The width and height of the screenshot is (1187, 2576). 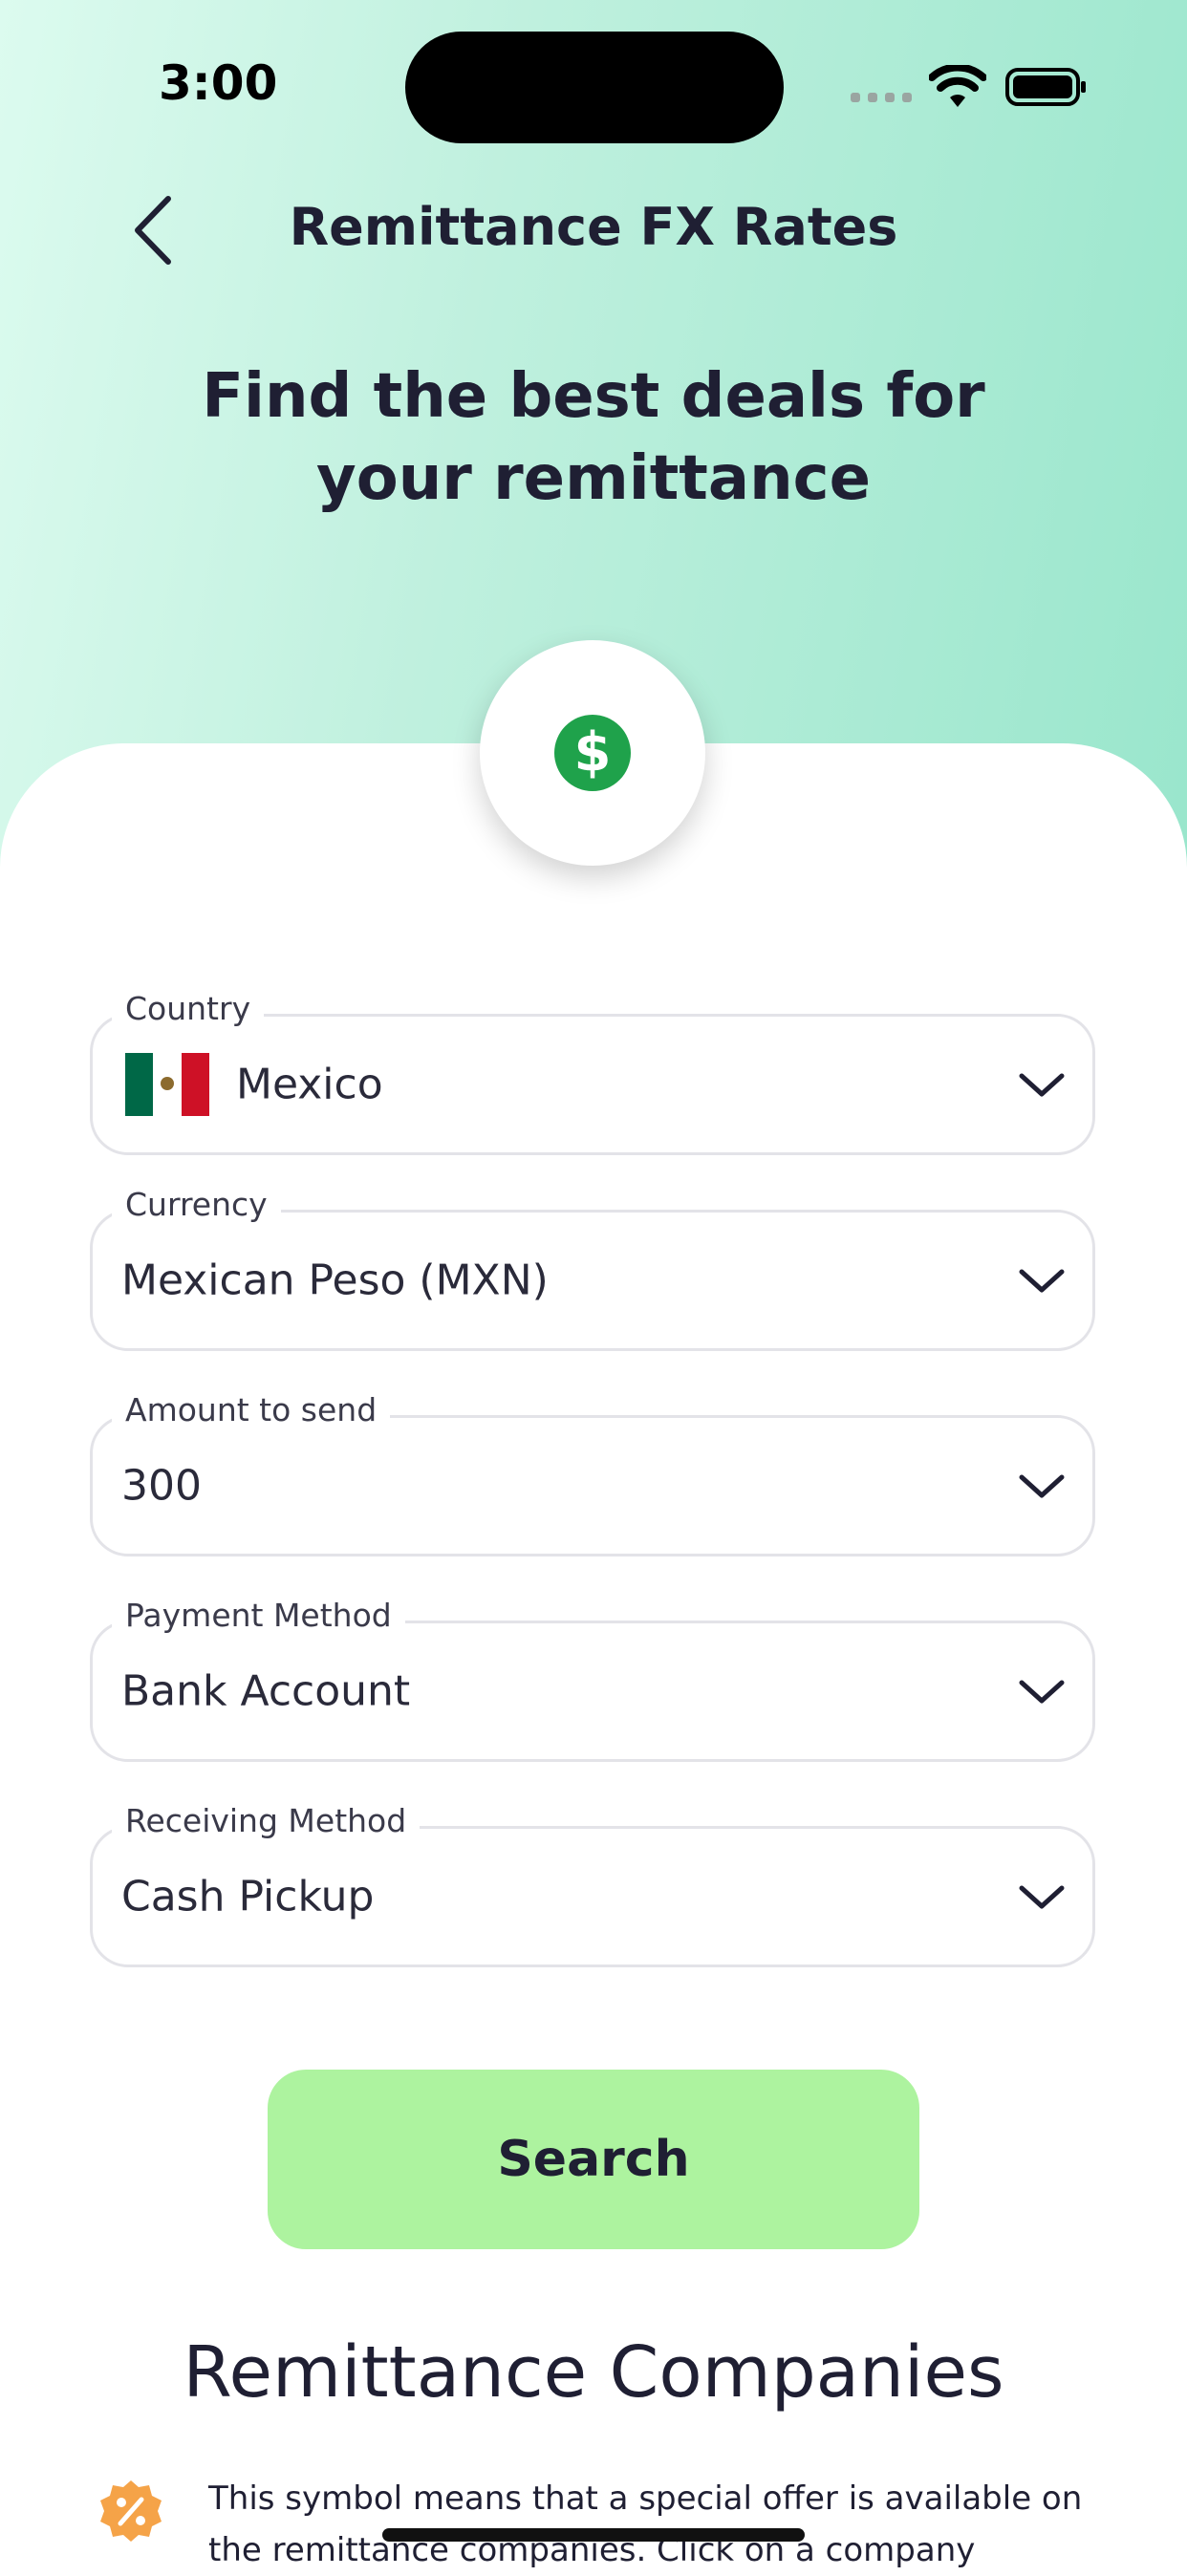 What do you see at coordinates (592, 1678) in the screenshot?
I see `payment-method-select: Payment Method Bank Account` at bounding box center [592, 1678].